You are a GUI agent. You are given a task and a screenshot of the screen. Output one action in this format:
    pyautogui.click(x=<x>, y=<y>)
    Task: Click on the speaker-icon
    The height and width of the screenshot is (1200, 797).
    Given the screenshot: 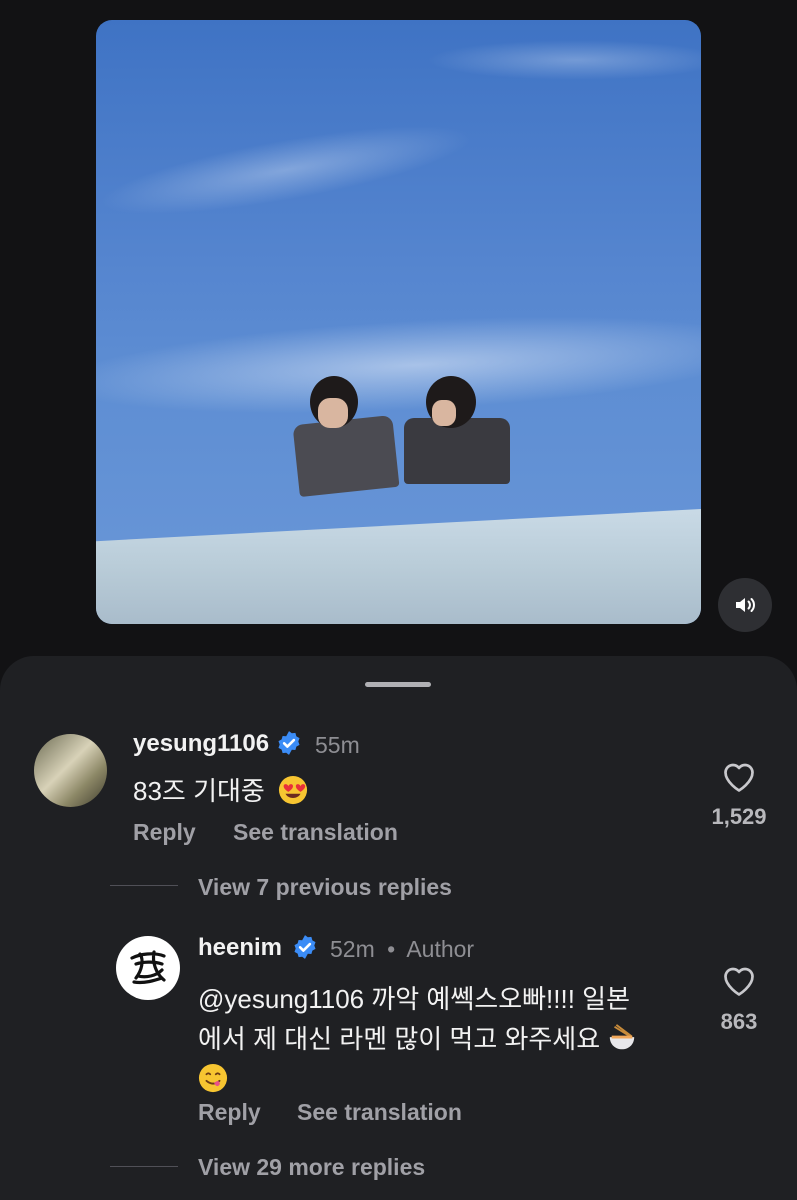 What is the action you would take?
    pyautogui.click(x=745, y=605)
    